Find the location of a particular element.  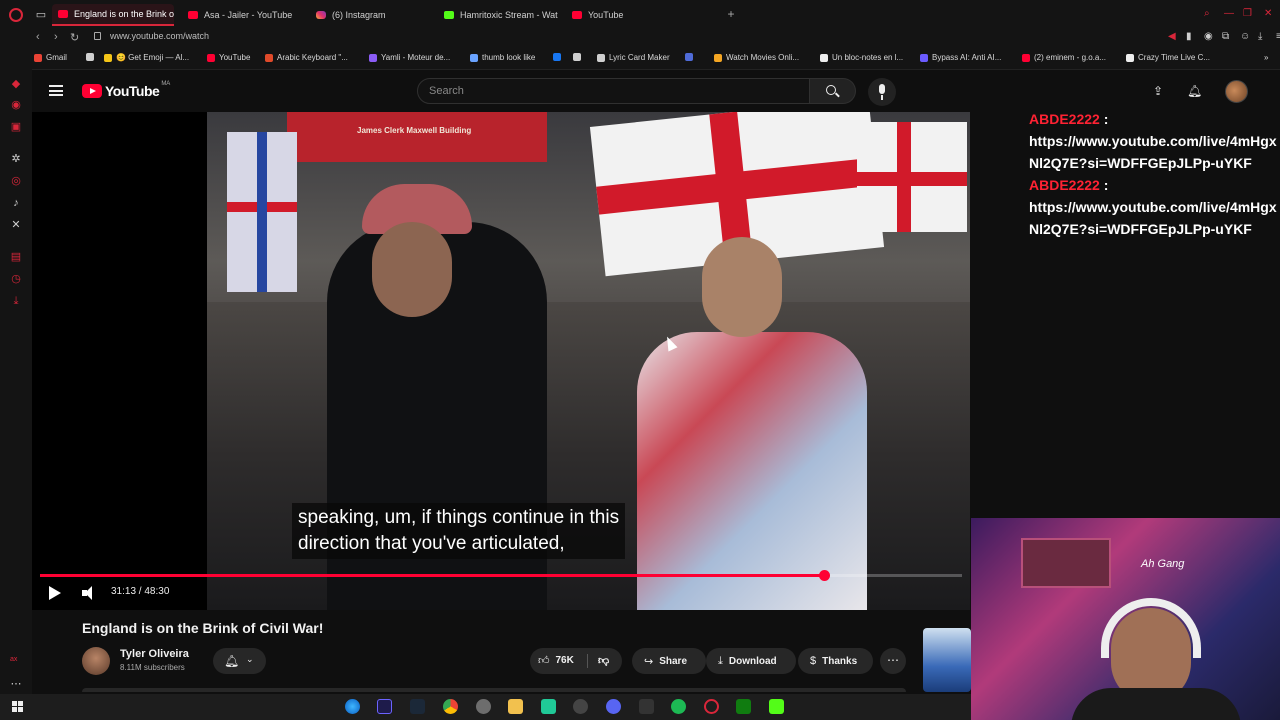

url-field: www.youtube.com/watch is located at coordinates (159, 36).